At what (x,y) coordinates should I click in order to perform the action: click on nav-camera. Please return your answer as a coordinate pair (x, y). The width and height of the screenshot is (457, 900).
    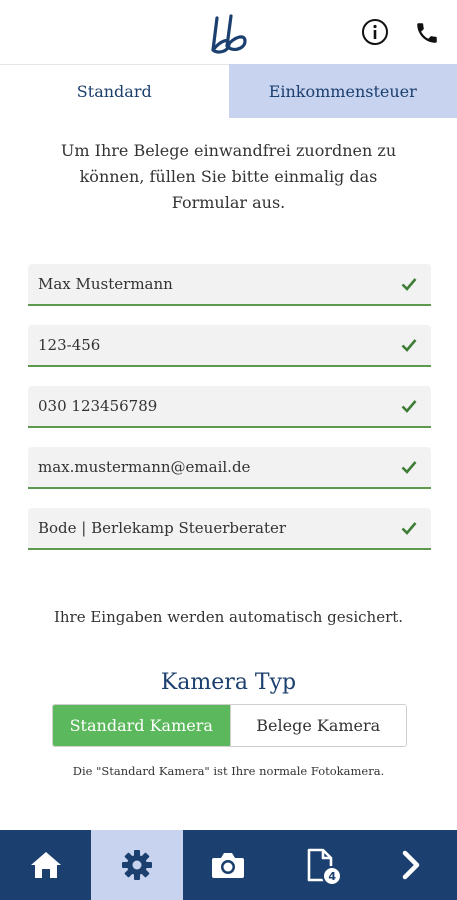
    Looking at the image, I should click on (228, 865).